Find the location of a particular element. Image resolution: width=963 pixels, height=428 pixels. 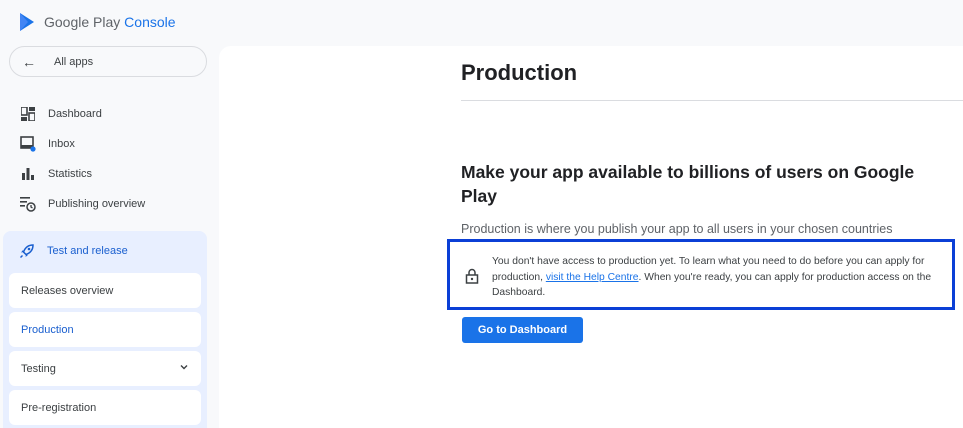

sidebar-item-test-and-release: Test and release is located at coordinates (73, 251).